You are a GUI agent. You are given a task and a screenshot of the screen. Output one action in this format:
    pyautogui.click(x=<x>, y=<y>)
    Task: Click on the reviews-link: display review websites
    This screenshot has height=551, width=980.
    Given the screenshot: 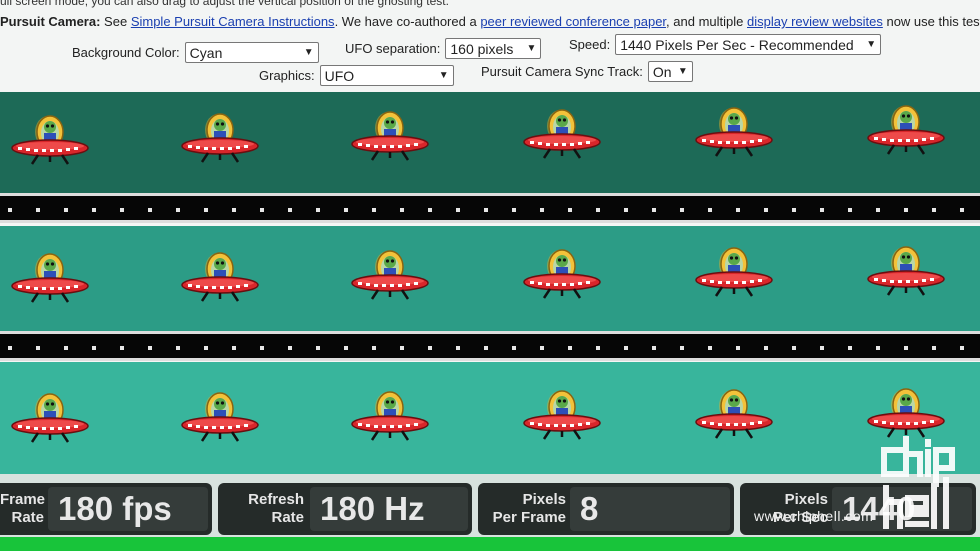 What is the action you would take?
    pyautogui.click(x=815, y=21)
    